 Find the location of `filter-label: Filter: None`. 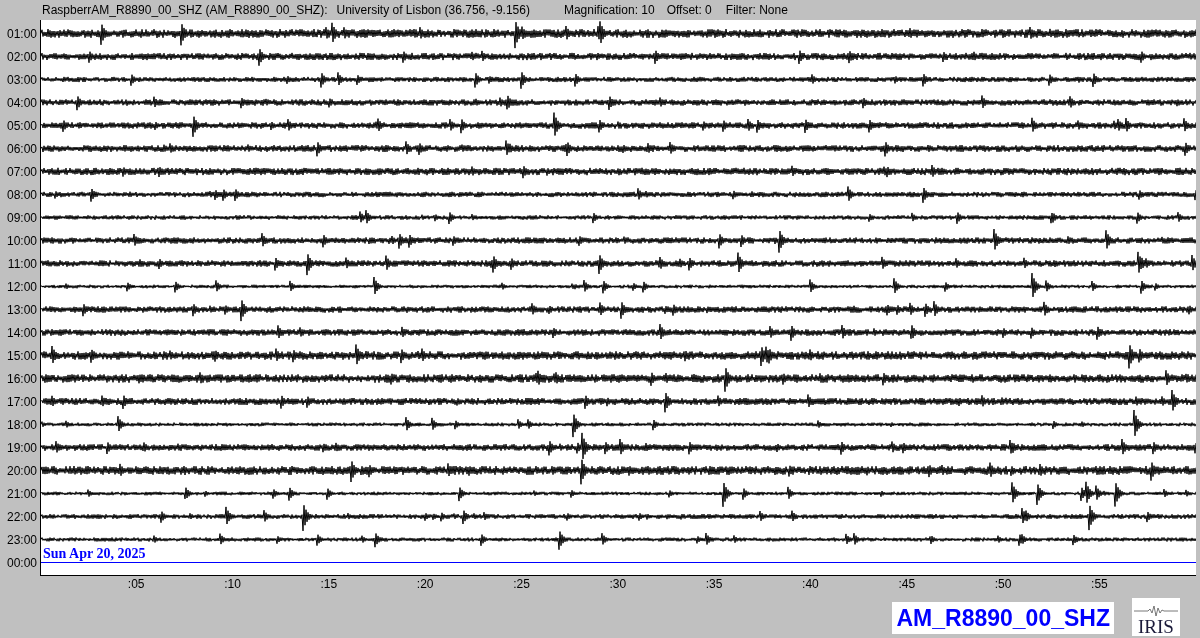

filter-label: Filter: None is located at coordinates (756, 10).